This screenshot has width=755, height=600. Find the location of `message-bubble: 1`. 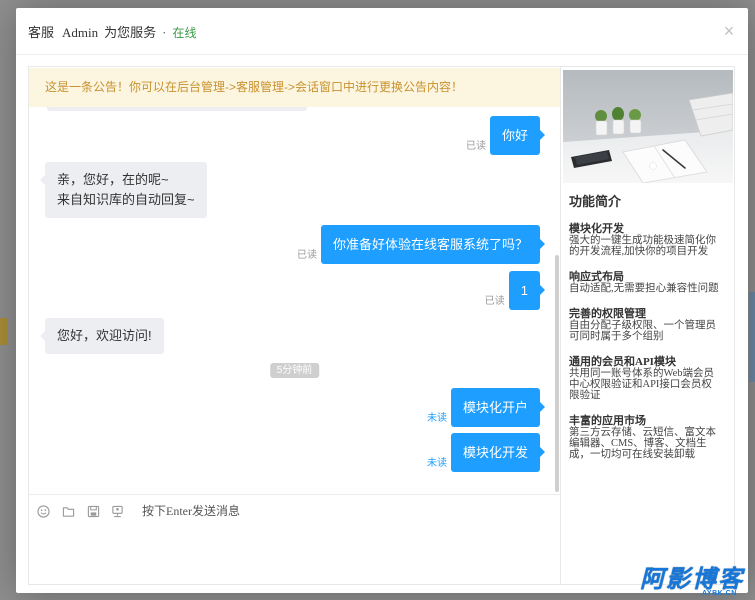

message-bubble: 1 is located at coordinates (527, 290).